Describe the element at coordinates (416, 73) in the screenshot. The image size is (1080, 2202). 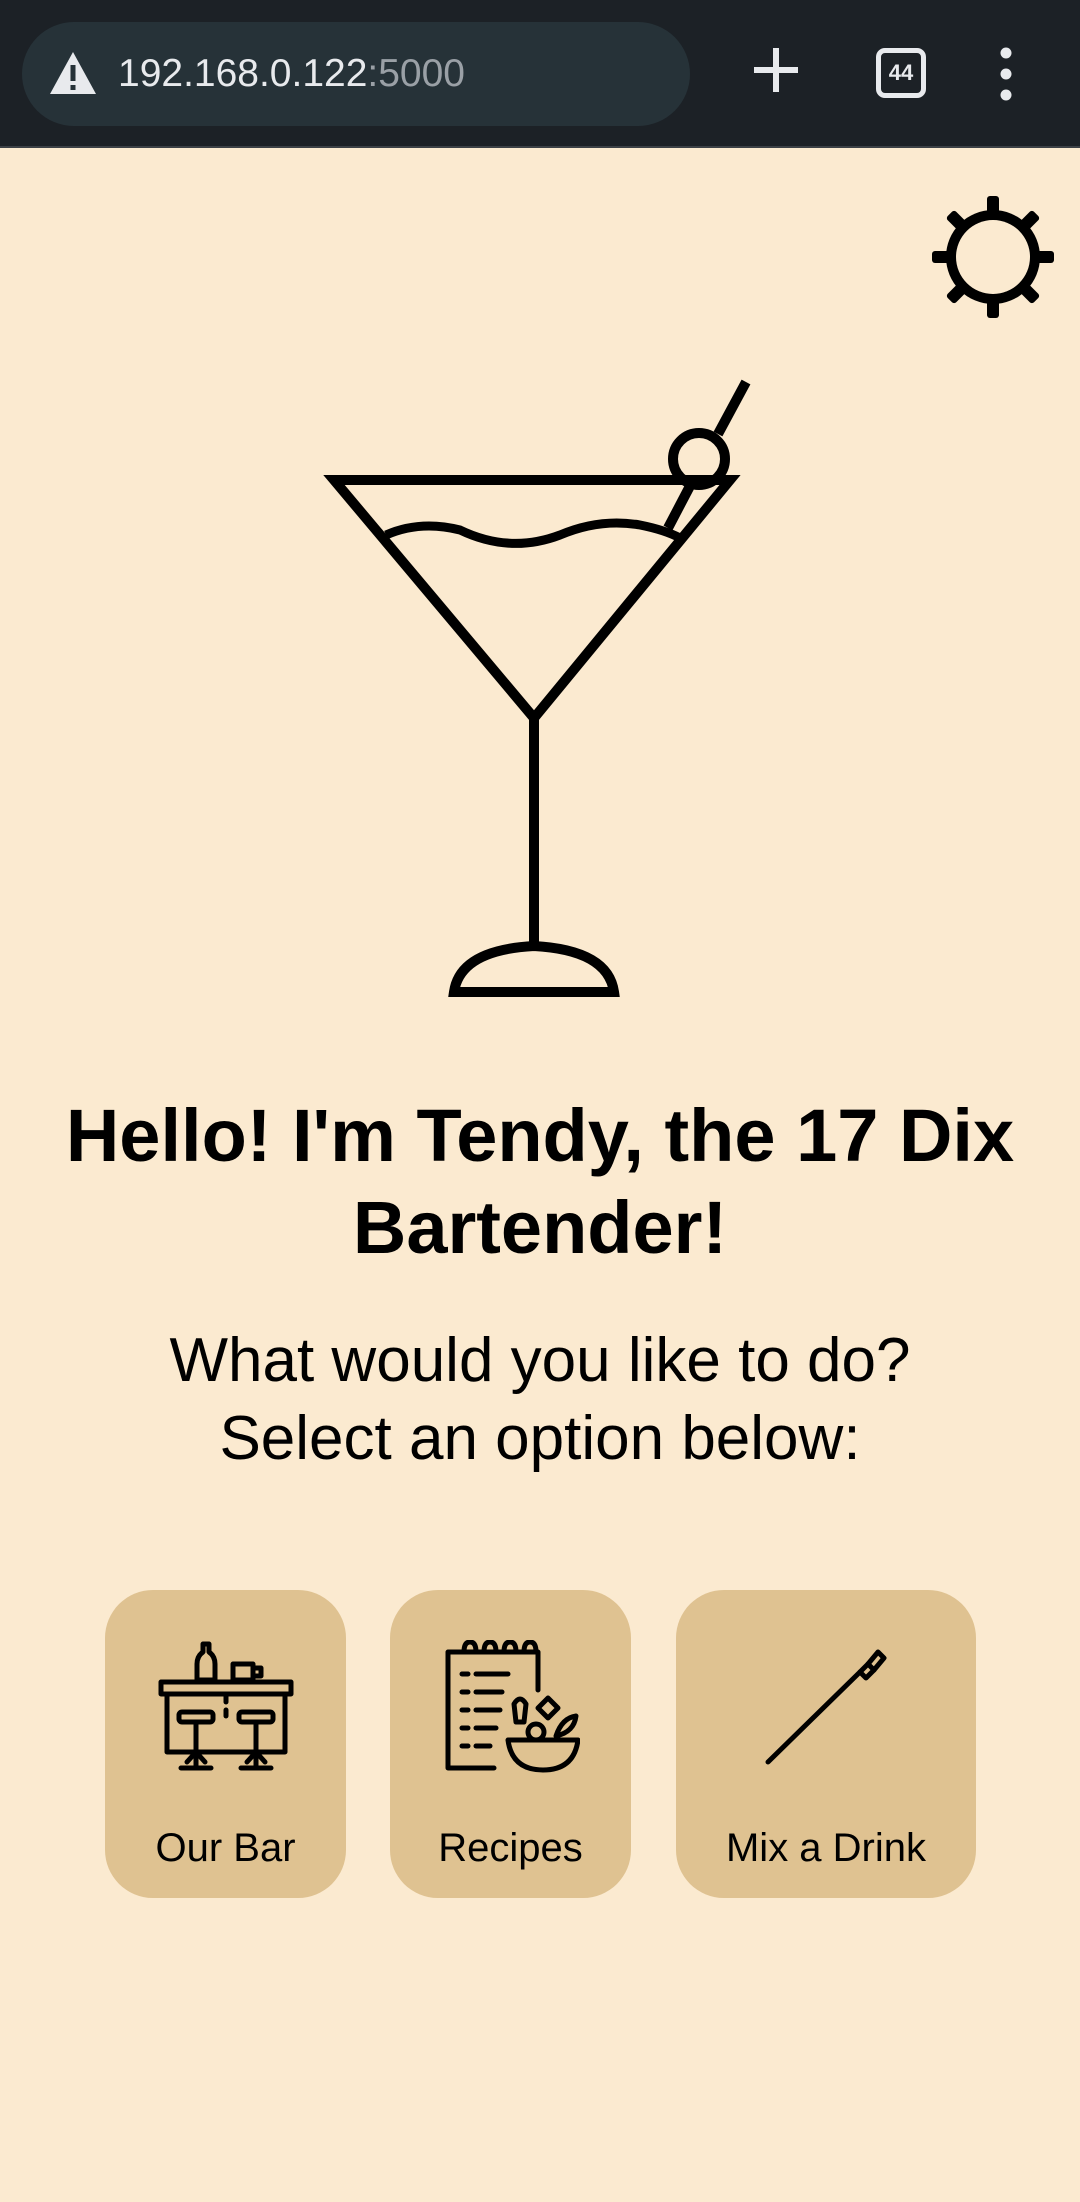
I see `url-port: :5000` at that location.